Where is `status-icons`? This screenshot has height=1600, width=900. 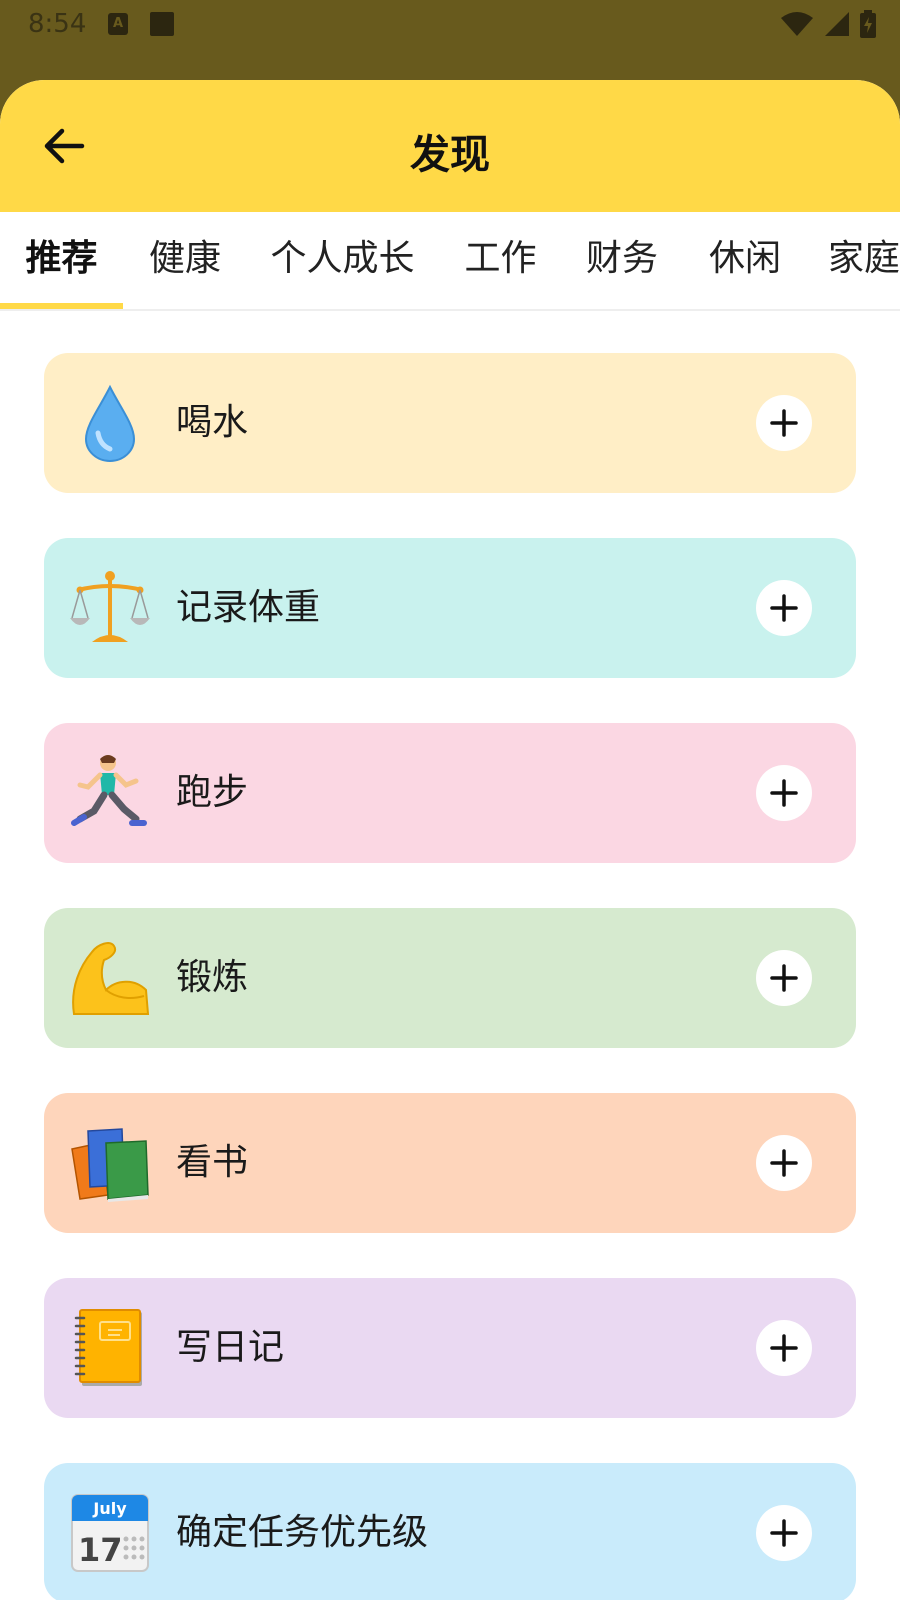 status-icons is located at coordinates (828, 24).